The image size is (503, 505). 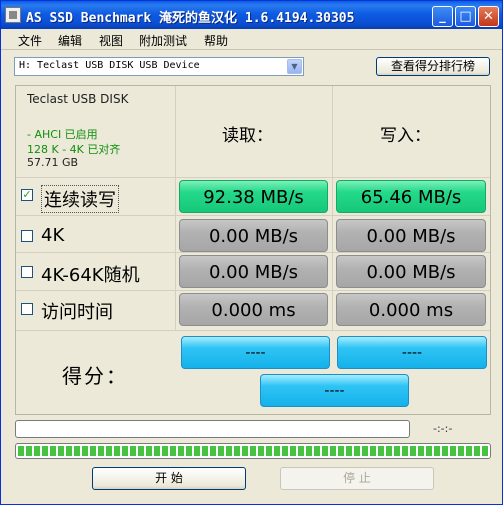 I want to click on access-read-result: 0.000 ms, so click(x=253, y=309).